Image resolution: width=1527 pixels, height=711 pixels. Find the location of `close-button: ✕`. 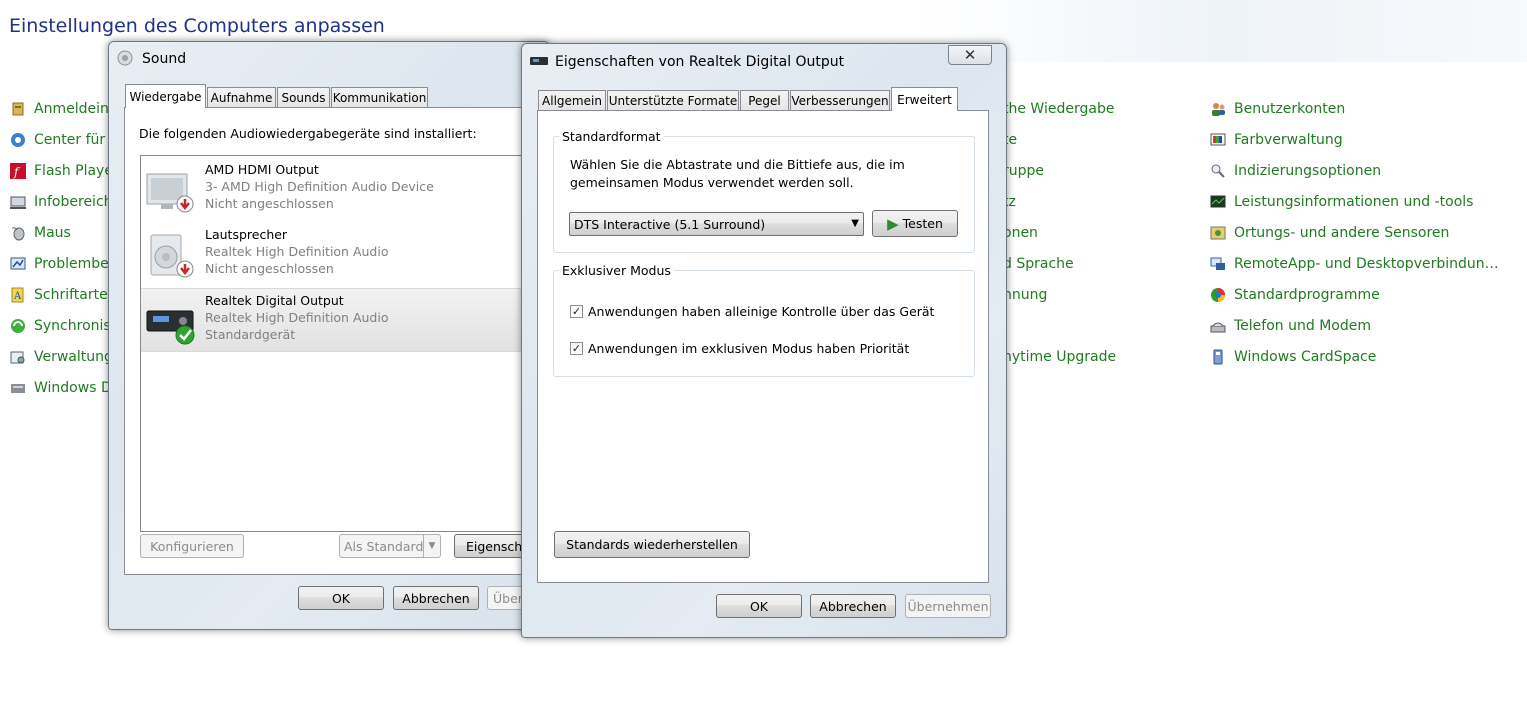

close-button: ✕ is located at coordinates (970, 55).